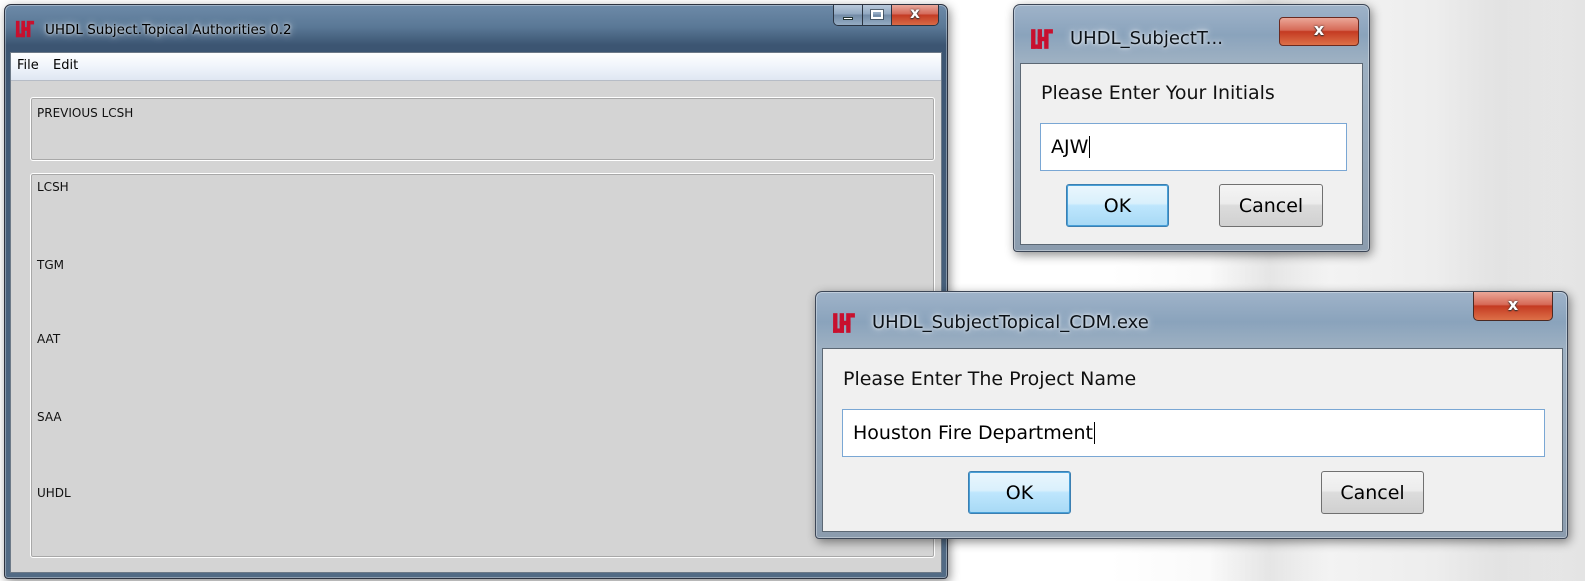 The width and height of the screenshot is (1585, 581). I want to click on maximize-button, so click(877, 15).